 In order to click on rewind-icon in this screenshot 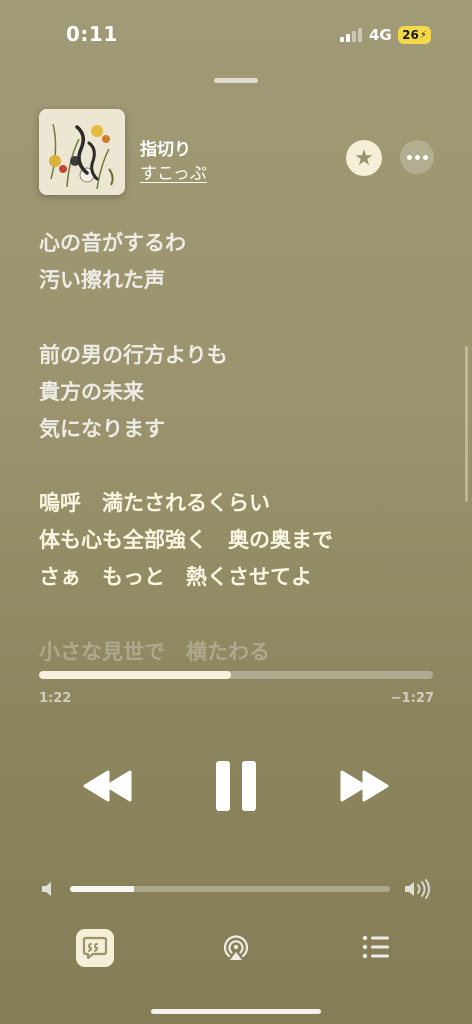, I will do `click(107, 786)`.